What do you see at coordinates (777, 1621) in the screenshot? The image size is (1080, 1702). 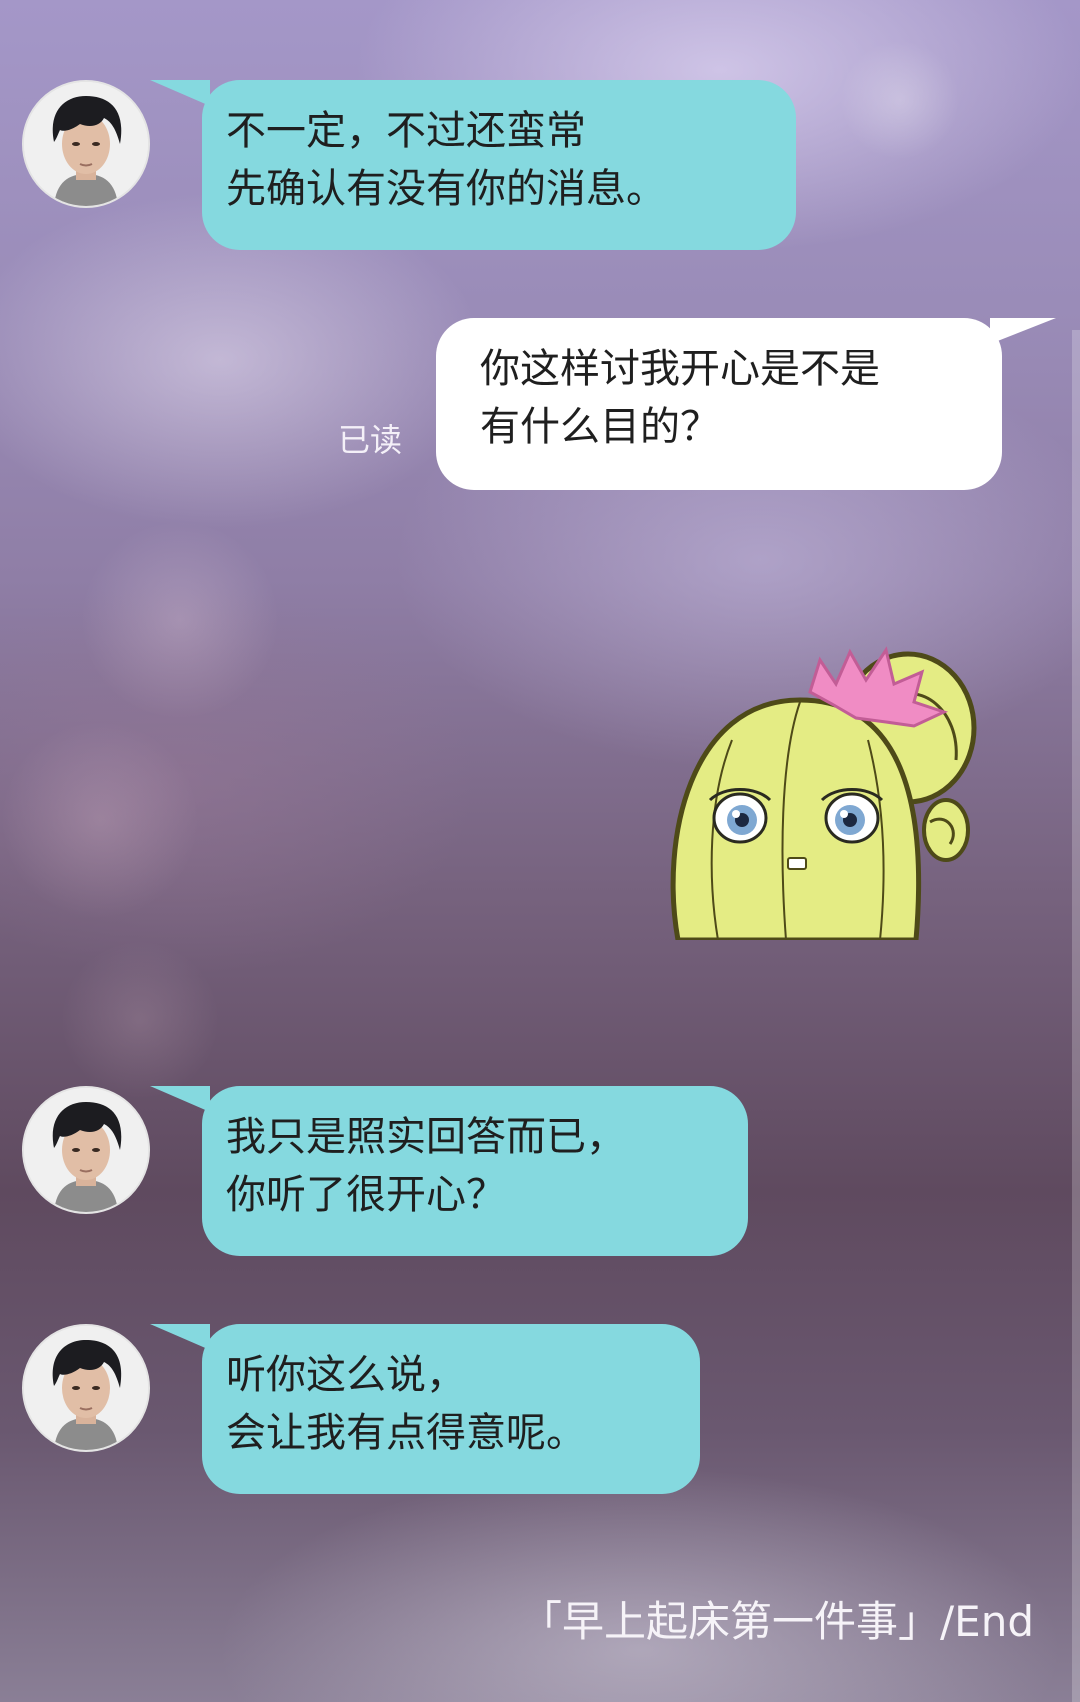 I see `episode-end-caption: 「早上起床第一件事」/End` at bounding box center [777, 1621].